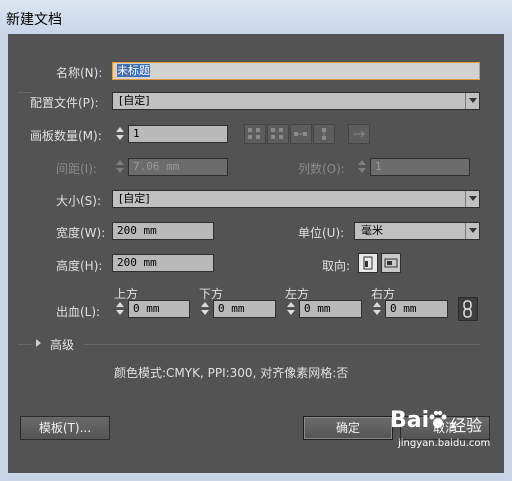 The image size is (512, 481). What do you see at coordinates (4, 257) in the screenshot?
I see `window-frame-left` at bounding box center [4, 257].